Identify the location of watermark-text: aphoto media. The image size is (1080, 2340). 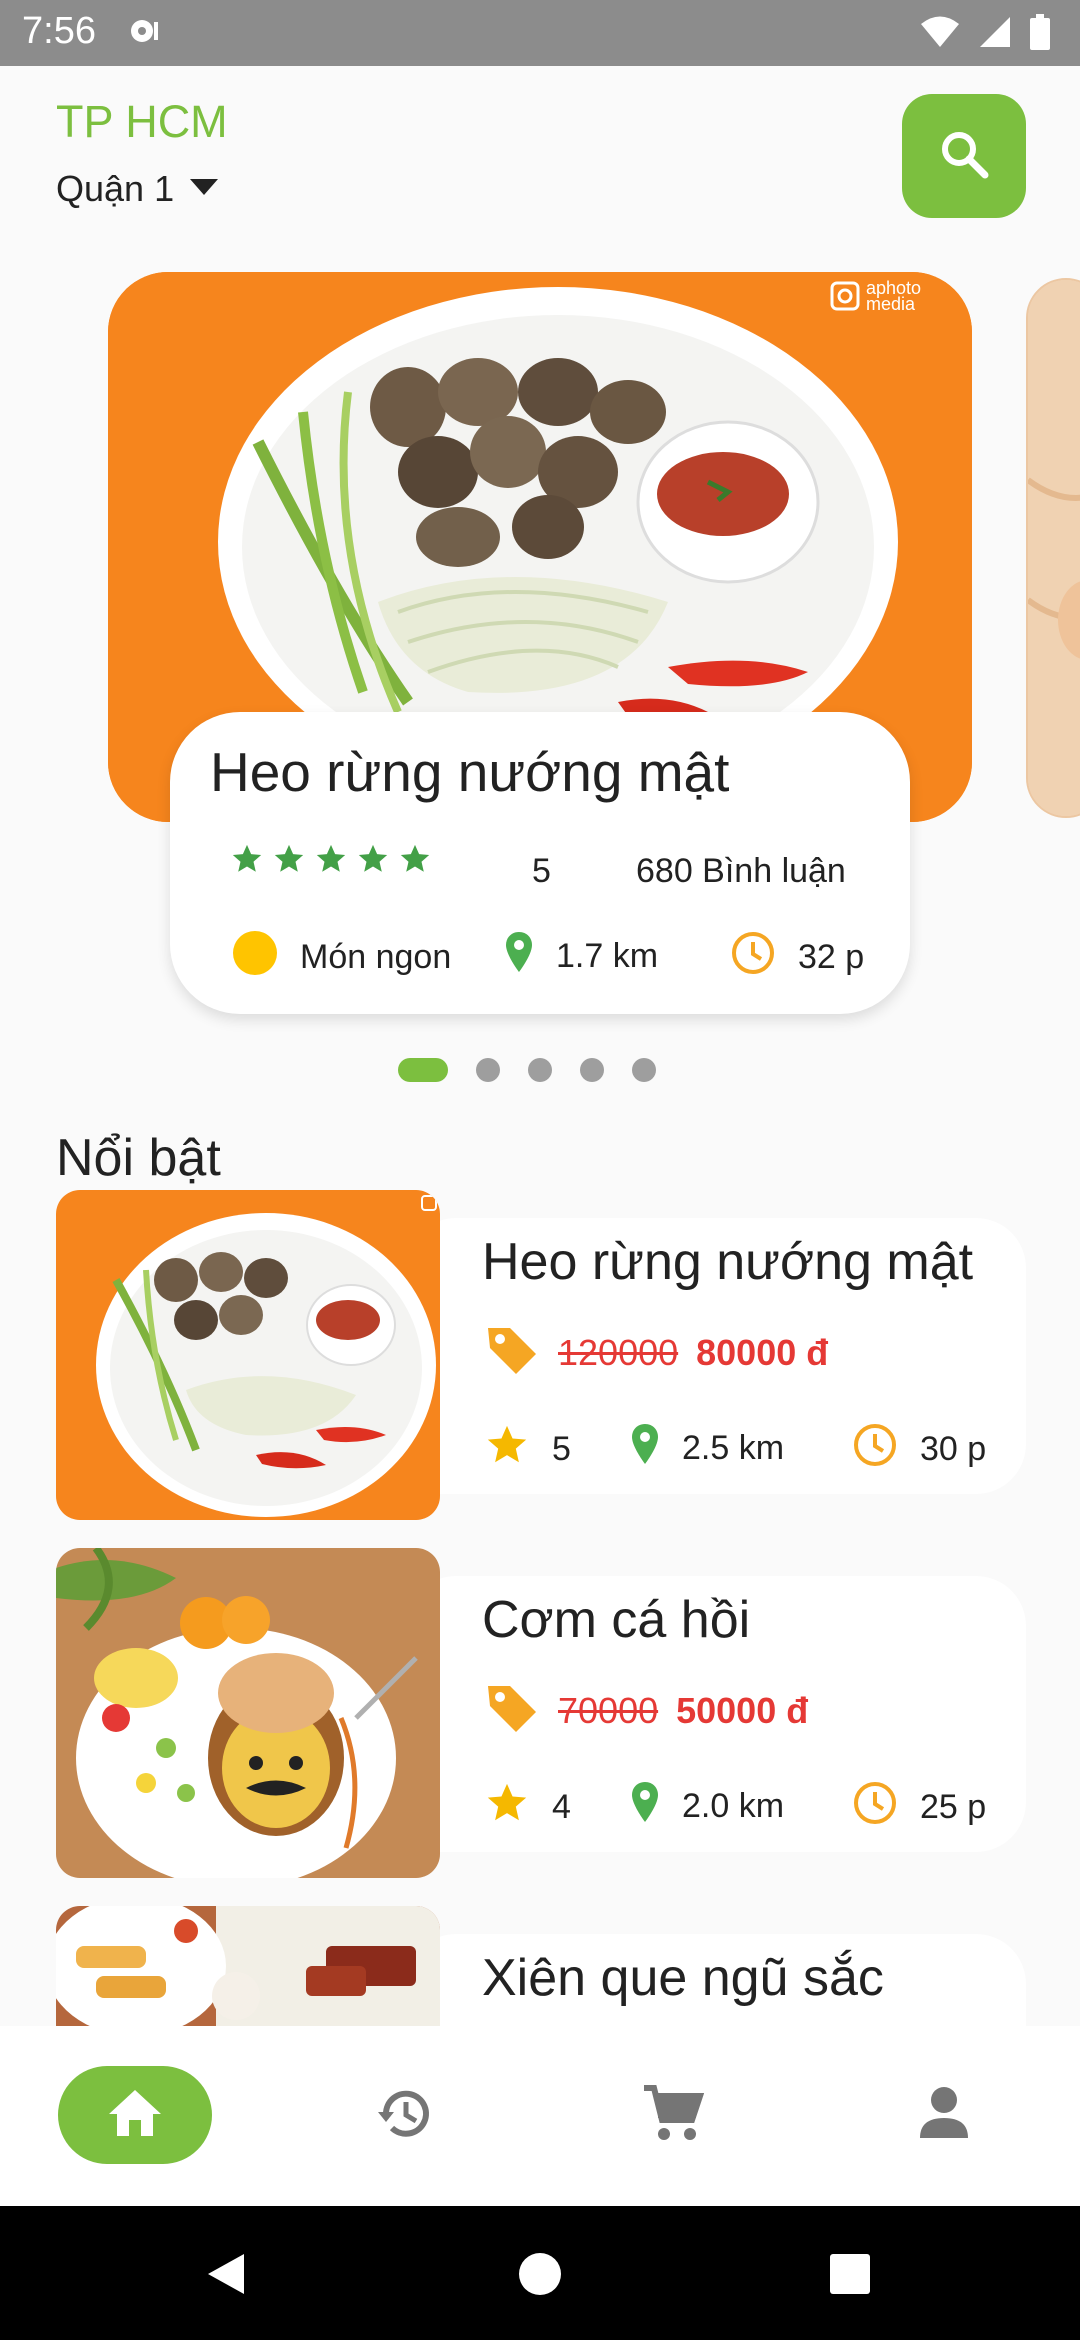
(894, 296).